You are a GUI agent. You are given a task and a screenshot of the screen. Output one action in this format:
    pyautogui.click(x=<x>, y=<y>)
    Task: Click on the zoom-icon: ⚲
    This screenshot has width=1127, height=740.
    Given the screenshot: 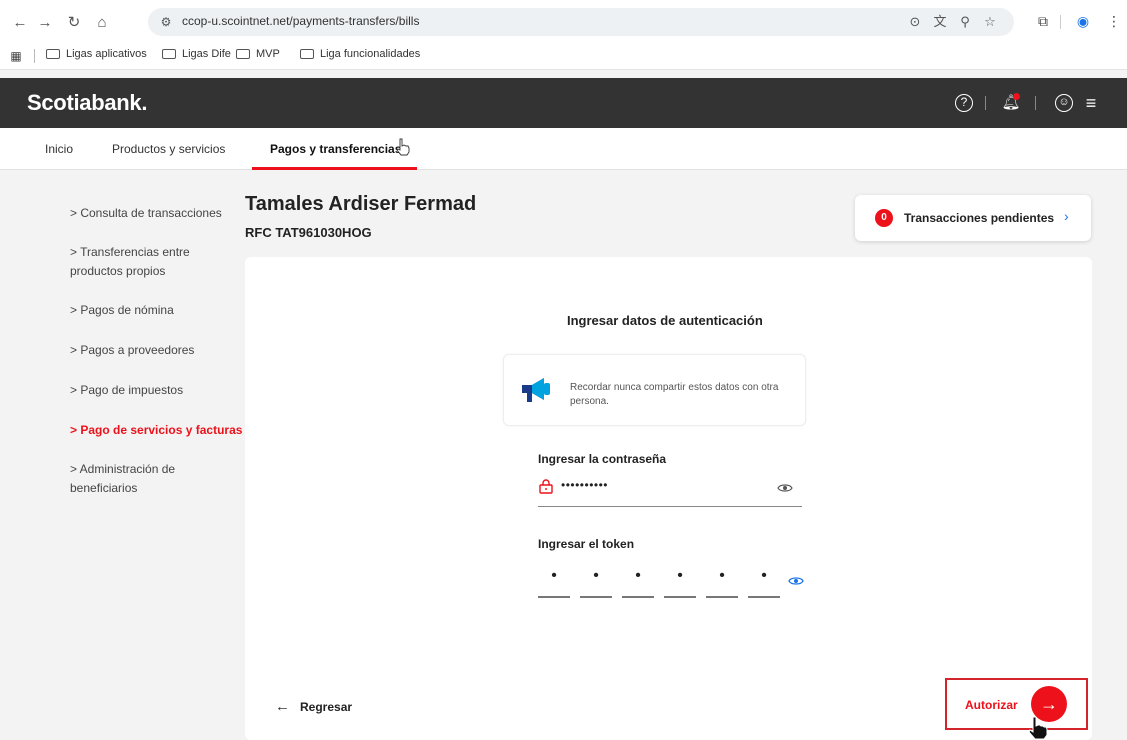 What is the action you would take?
    pyautogui.click(x=965, y=22)
    